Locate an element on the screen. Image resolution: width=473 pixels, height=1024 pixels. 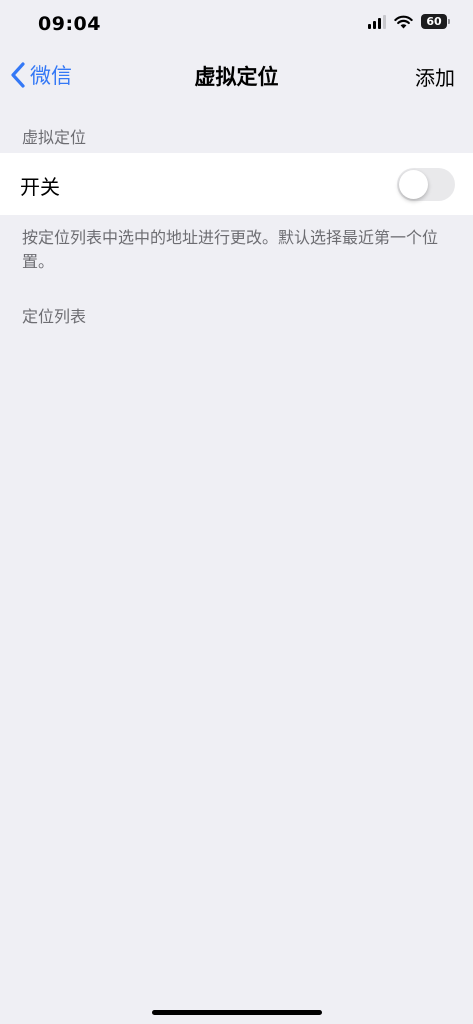
battery-level: 60 is located at coordinates (434, 21).